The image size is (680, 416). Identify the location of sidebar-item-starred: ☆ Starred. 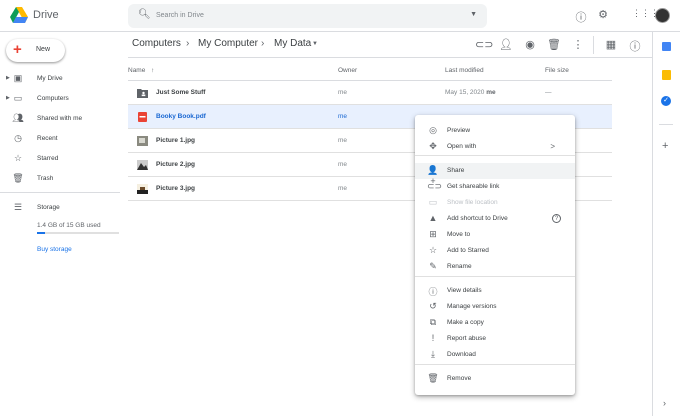
(62, 159).